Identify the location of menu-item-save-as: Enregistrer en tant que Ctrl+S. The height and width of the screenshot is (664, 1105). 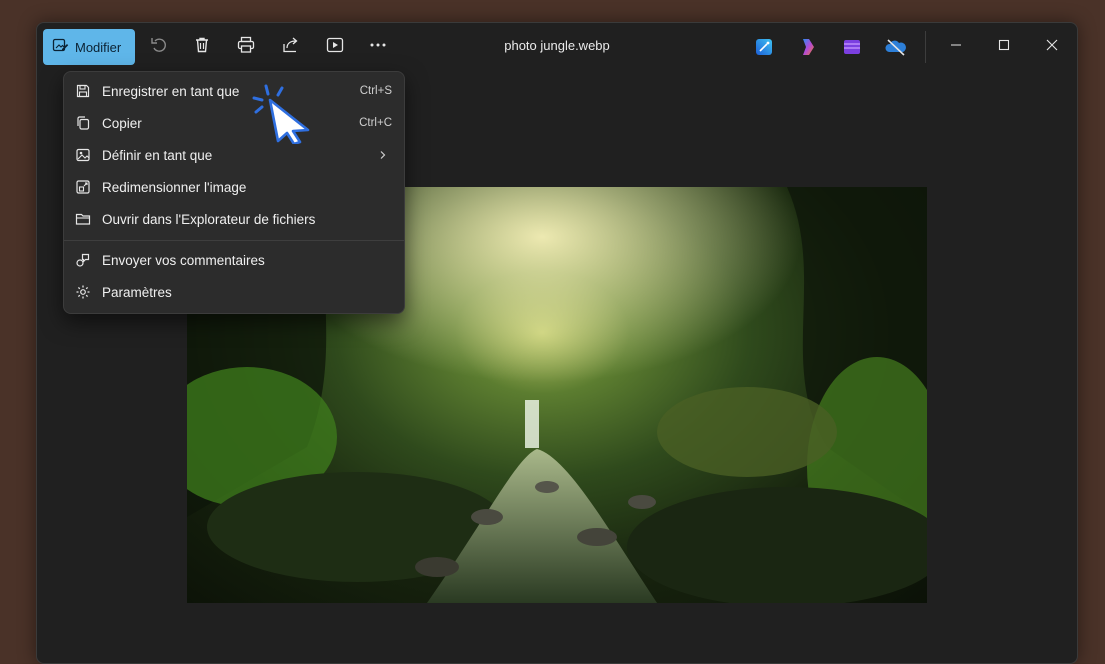
(234, 91).